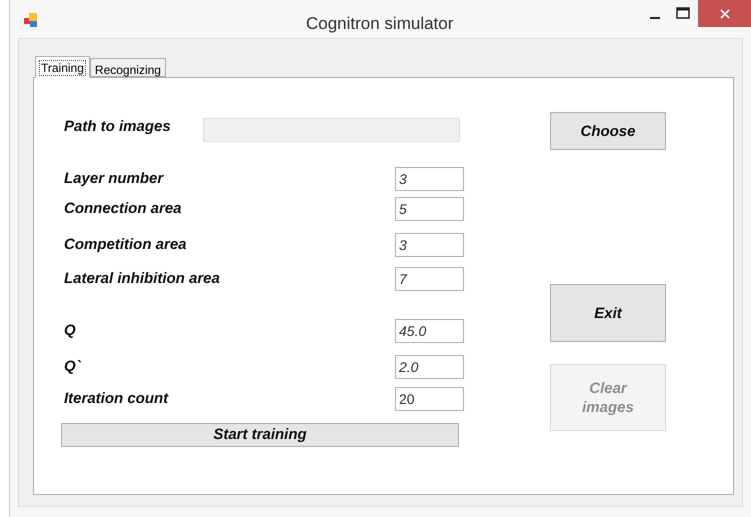 Image resolution: width=751 pixels, height=517 pixels. What do you see at coordinates (31, 20) in the screenshot?
I see `app-icon` at bounding box center [31, 20].